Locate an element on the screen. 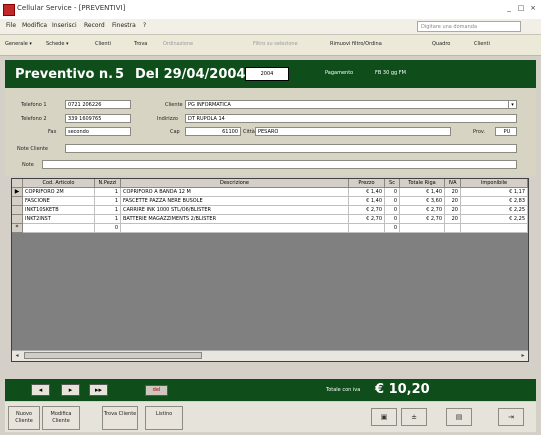 The height and width of the screenshot is (435, 541). menu-file: File is located at coordinates (11, 25).